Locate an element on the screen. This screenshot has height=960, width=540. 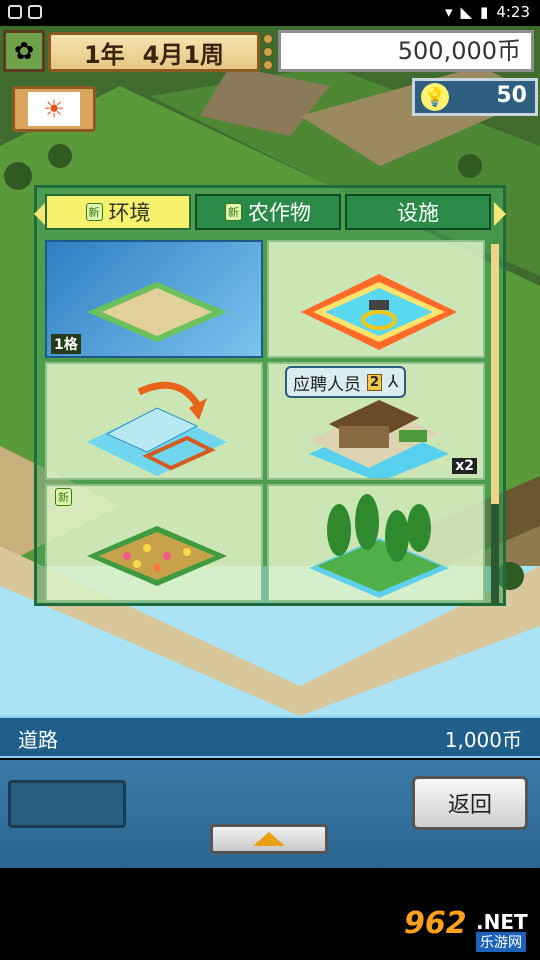
tab-environment: 新 环境 is located at coordinates (118, 212).